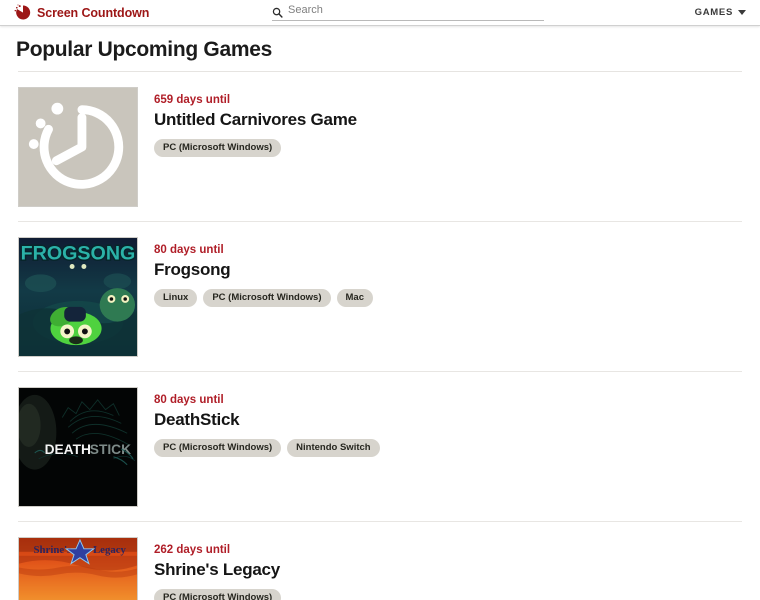 The width and height of the screenshot is (760, 600). I want to click on platform-tag: Linux, so click(176, 298).